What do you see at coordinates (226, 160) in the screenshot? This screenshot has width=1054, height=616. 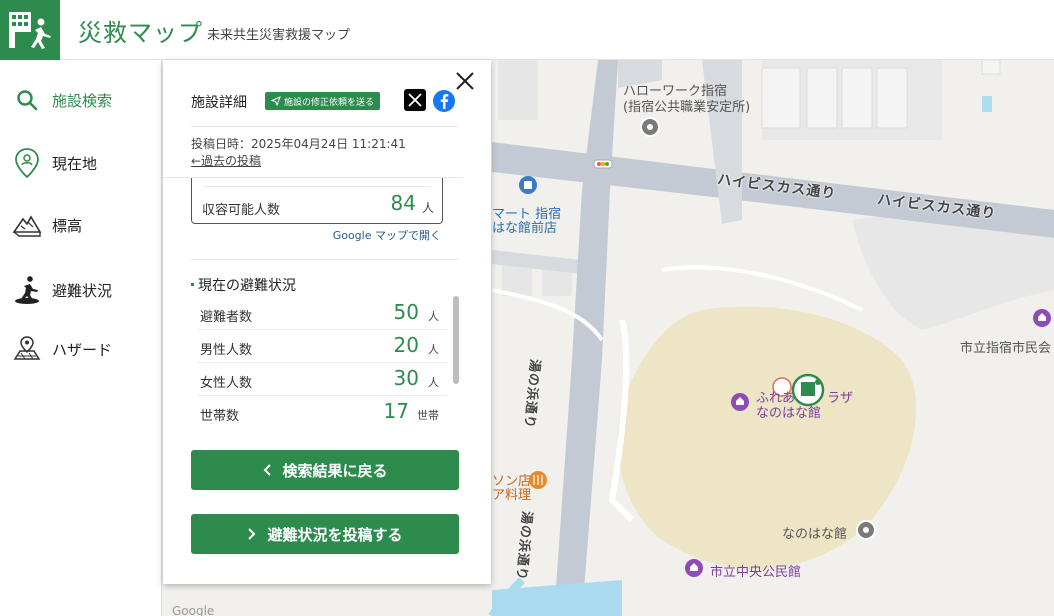 I see `past-posts-link: ←過去の投稿` at bounding box center [226, 160].